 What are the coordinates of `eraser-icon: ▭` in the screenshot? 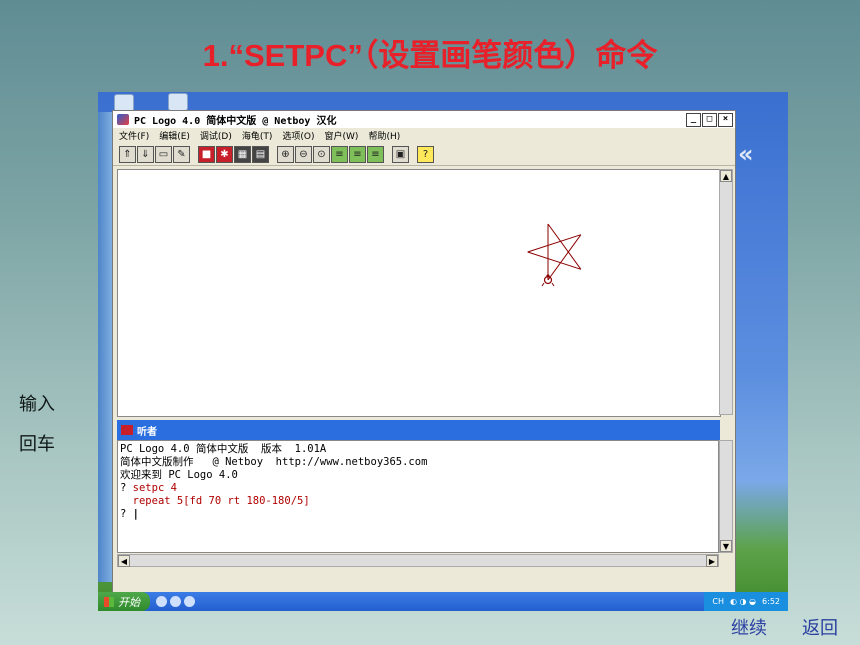 It's located at (163, 154).